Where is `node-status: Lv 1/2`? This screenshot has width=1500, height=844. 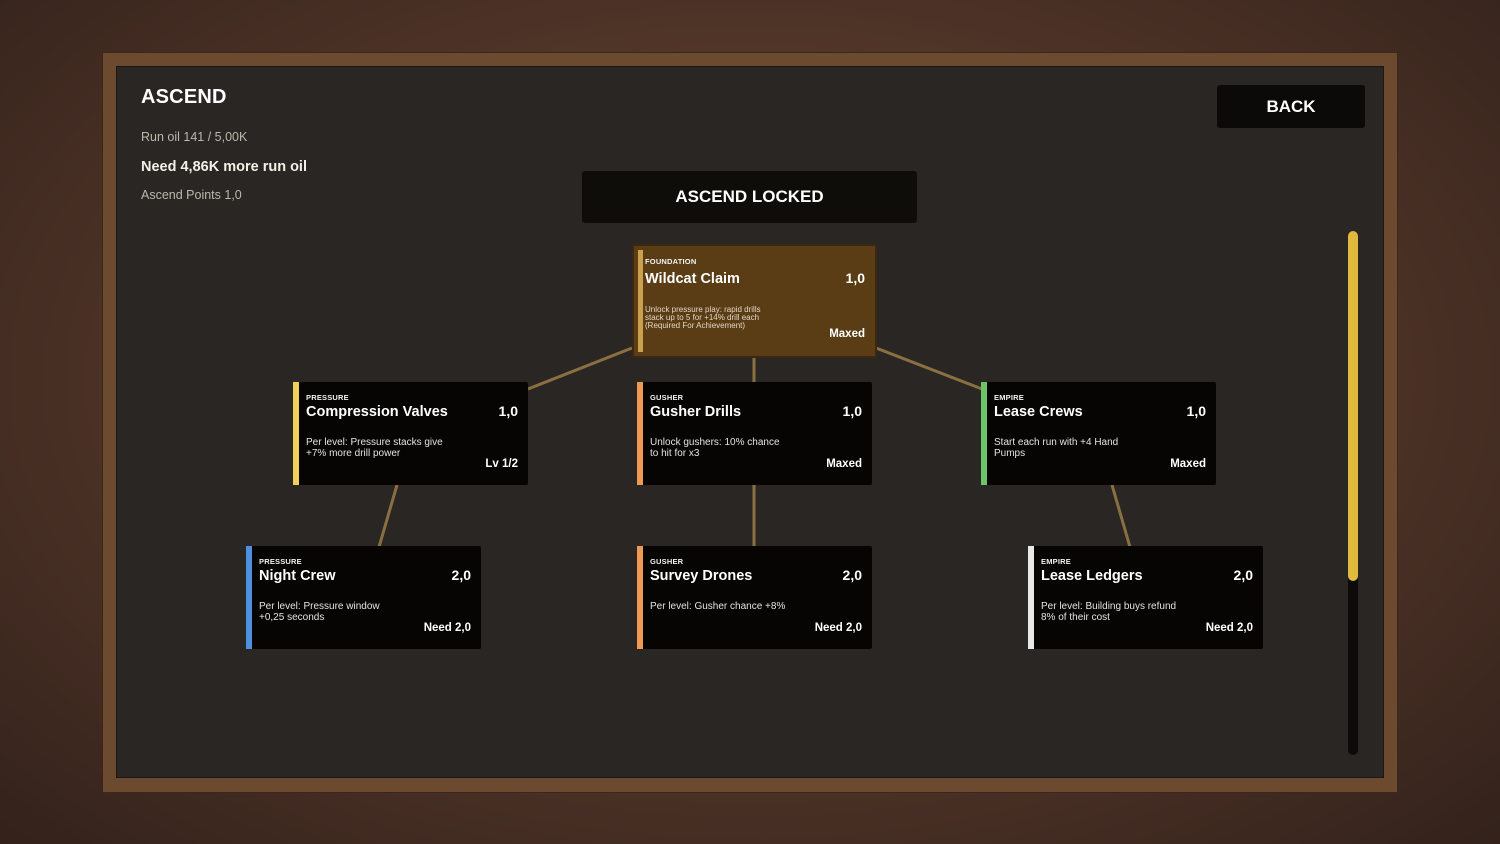 node-status: Lv 1/2 is located at coordinates (501, 464).